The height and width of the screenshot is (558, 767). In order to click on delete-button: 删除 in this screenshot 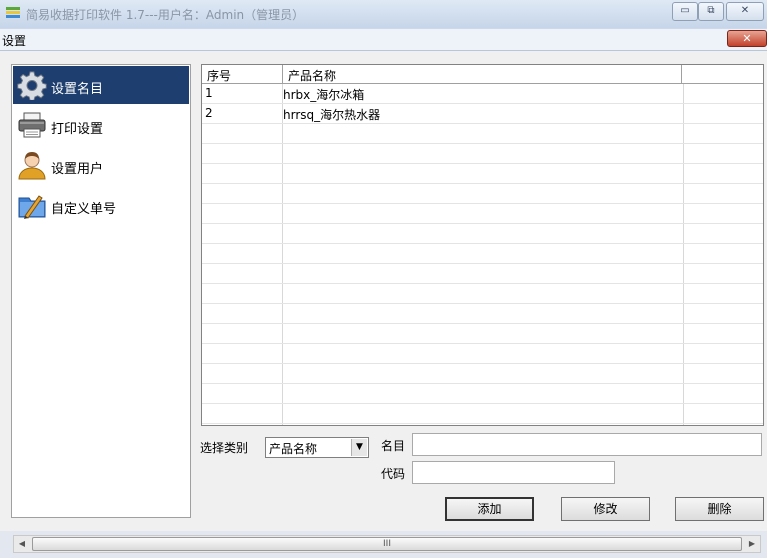, I will do `click(719, 509)`.